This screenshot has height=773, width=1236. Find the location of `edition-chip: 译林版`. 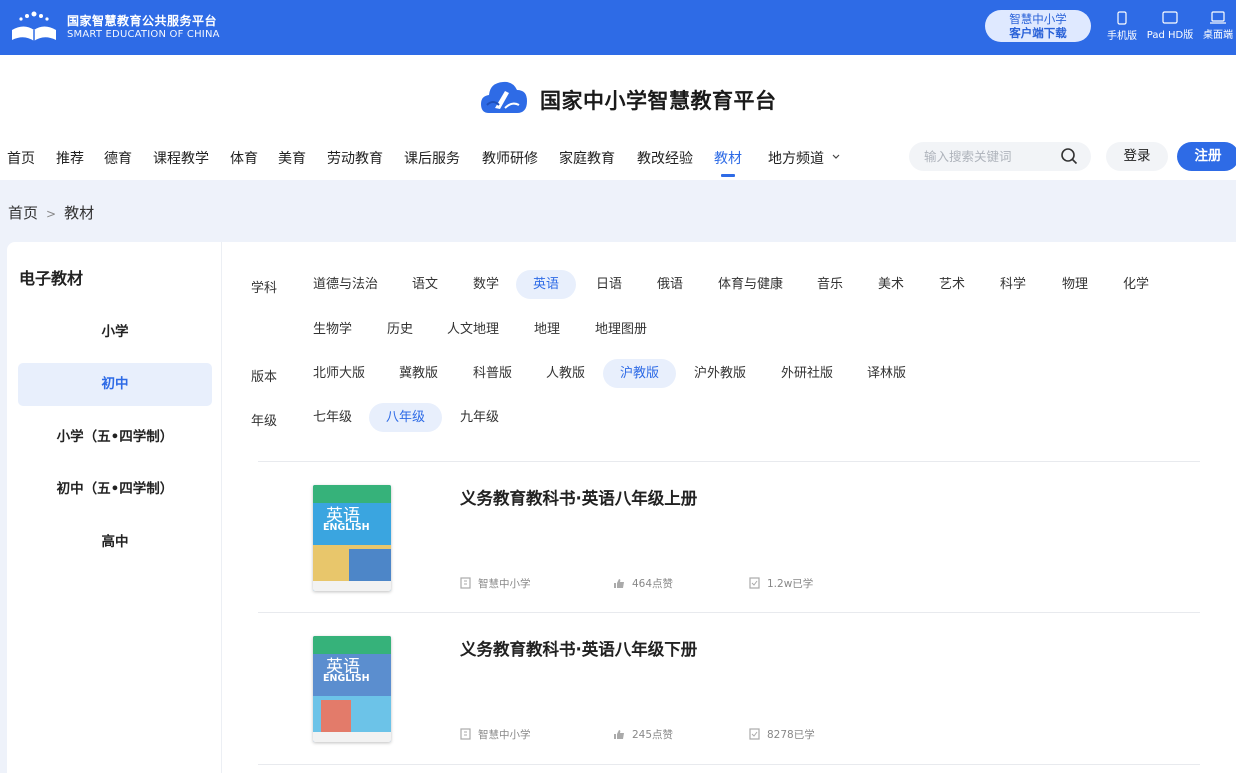

edition-chip: 译林版 is located at coordinates (886, 373).